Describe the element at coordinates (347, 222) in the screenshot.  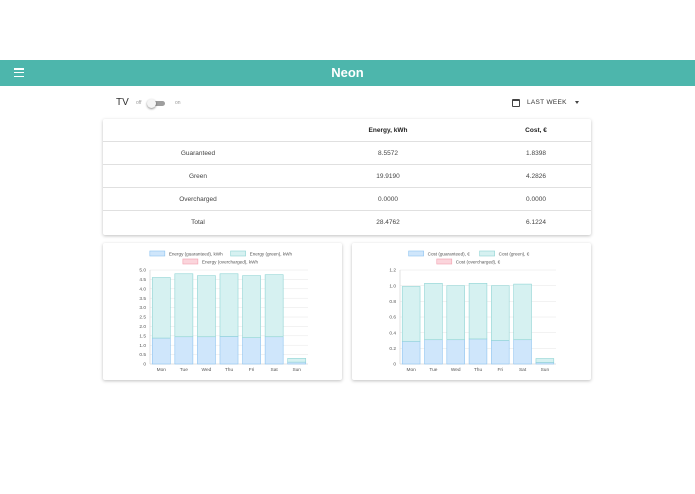
I see `table-row: Total 28.4762 6.1224` at that location.